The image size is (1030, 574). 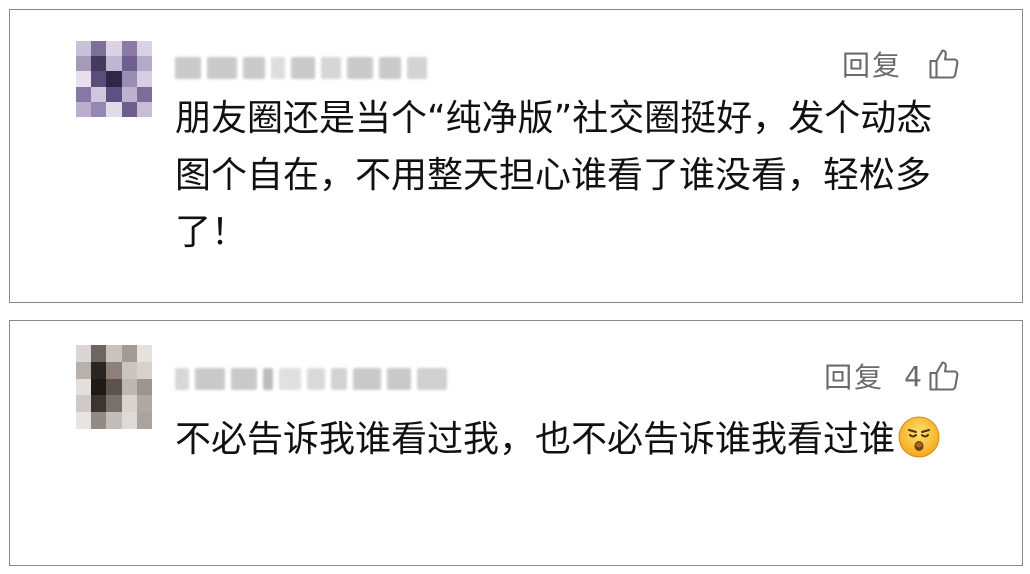 I want to click on comment-text-block: 不必告诉我谁看过我，也不必告诉谁我看过谁, so click(x=568, y=439).